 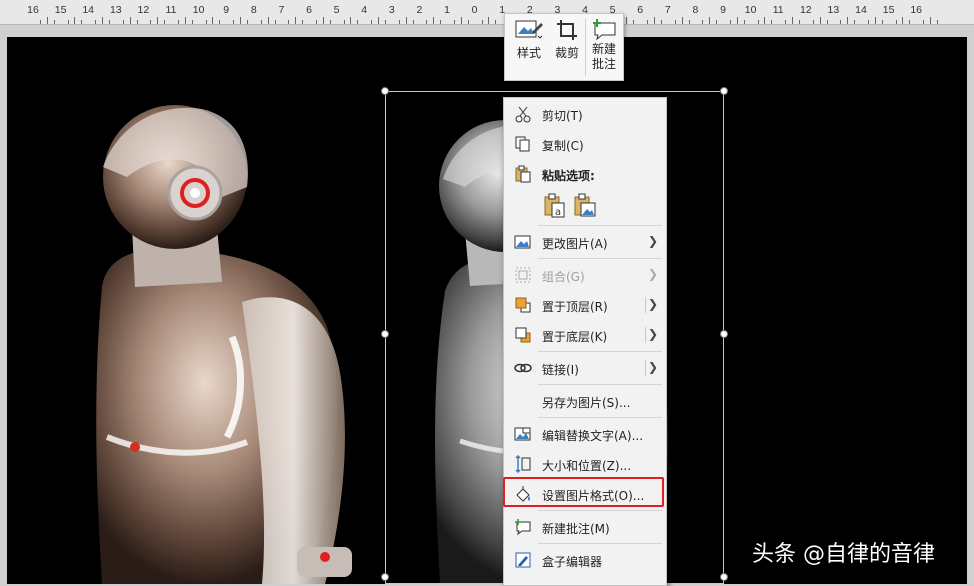 What do you see at coordinates (563, 277) in the screenshot?
I see `menu-label-group: 组合(G)` at bounding box center [563, 277].